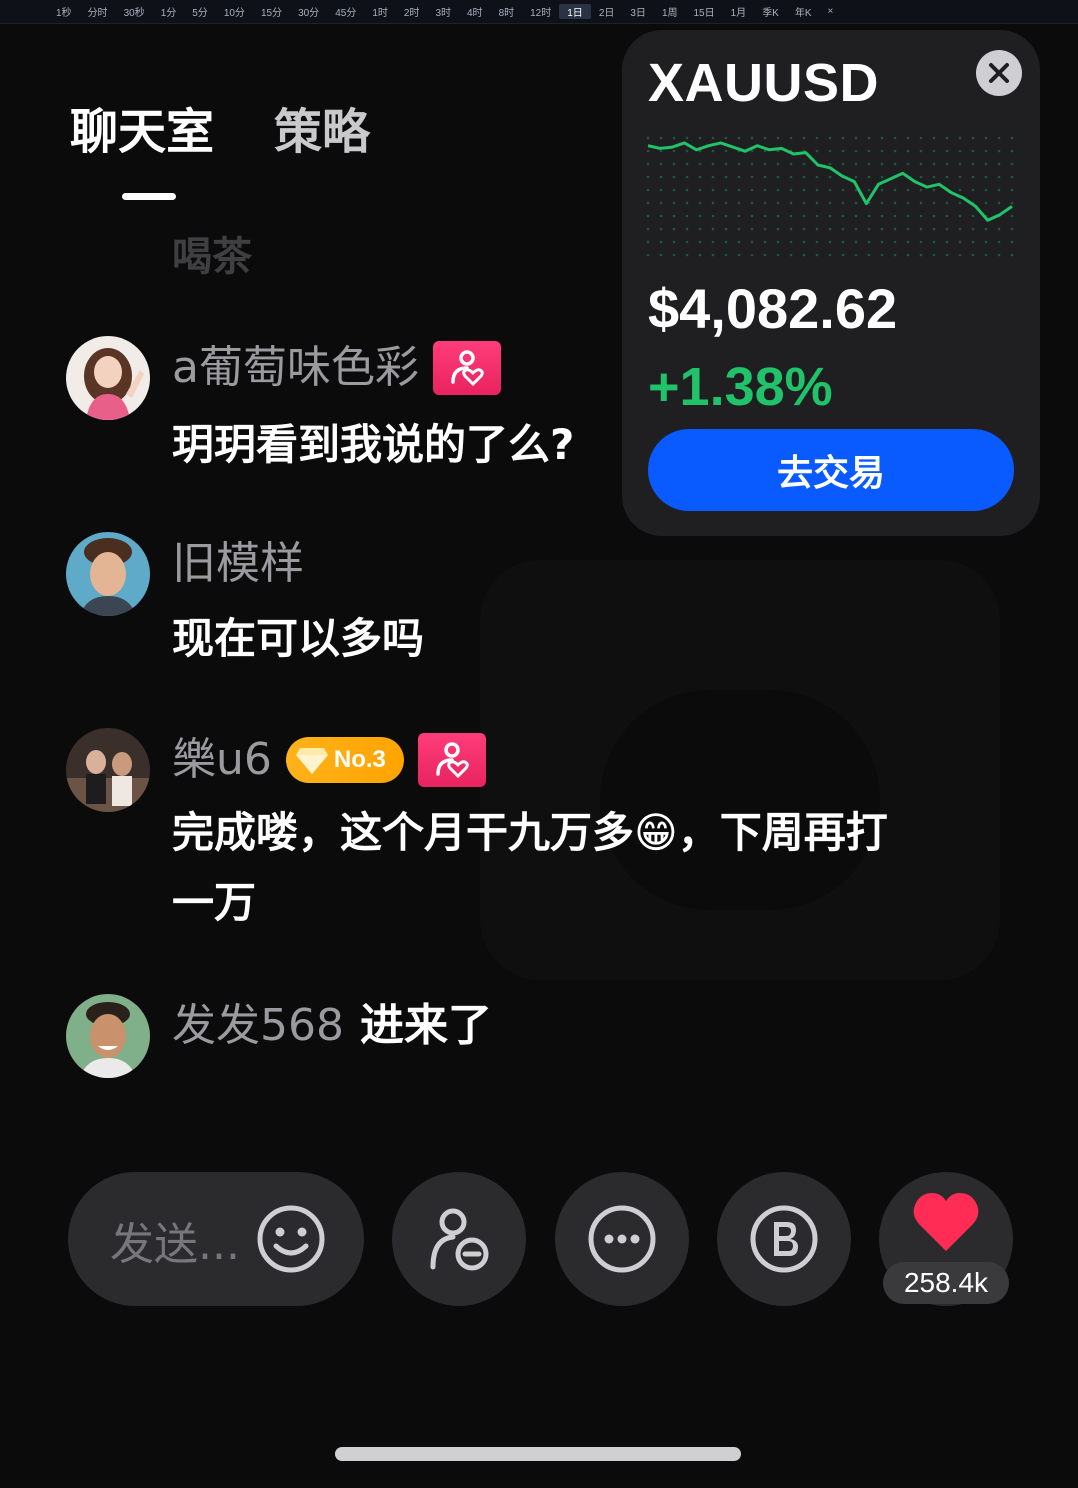  I want to click on tab-strategy: 策略, so click(322, 132).